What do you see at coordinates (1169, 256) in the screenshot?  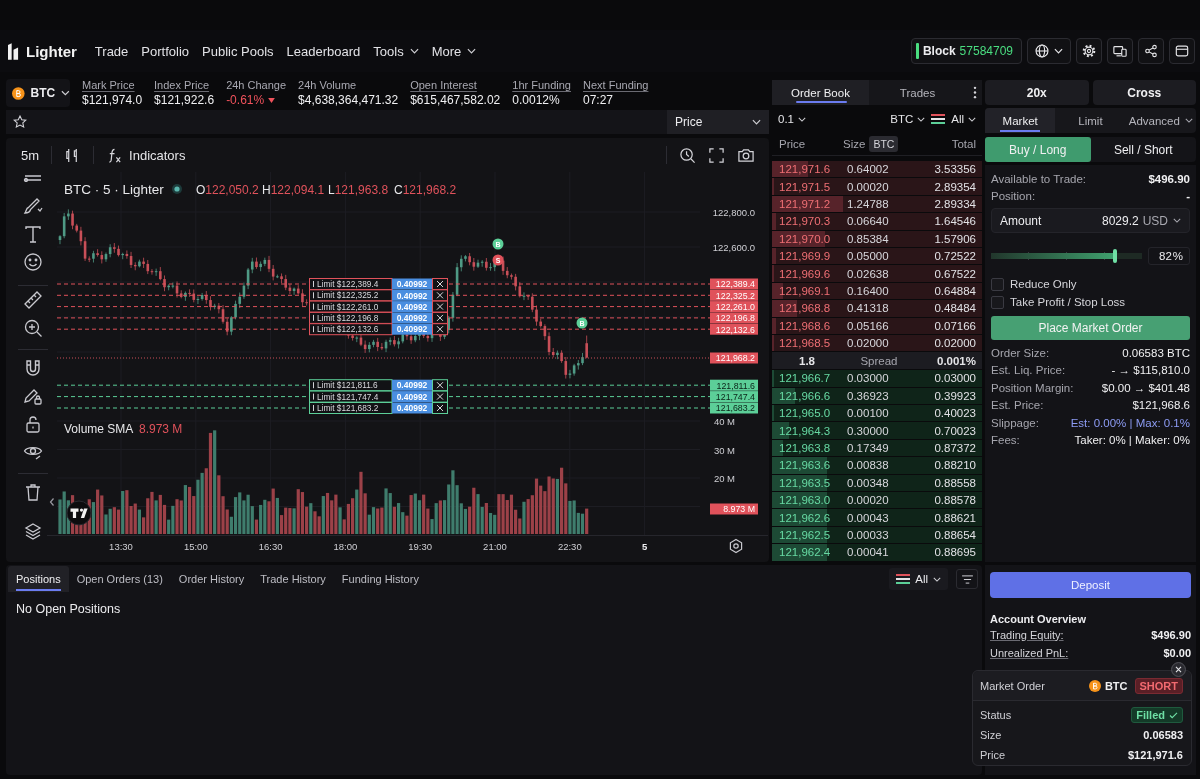 I see `percent-field: 82%` at bounding box center [1169, 256].